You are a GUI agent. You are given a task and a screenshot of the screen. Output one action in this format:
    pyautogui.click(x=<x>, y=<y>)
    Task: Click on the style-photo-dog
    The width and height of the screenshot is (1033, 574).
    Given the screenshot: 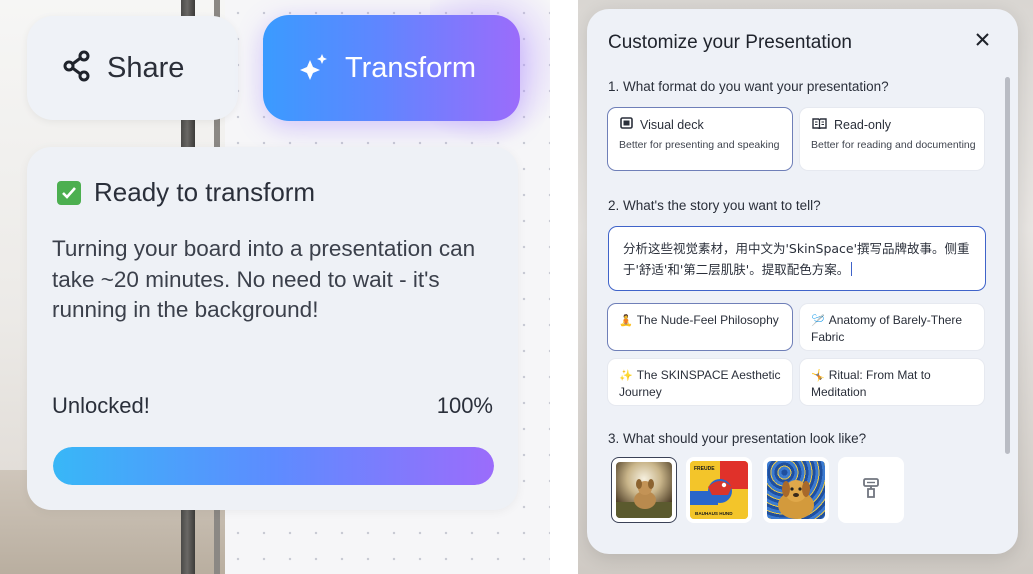 What is the action you would take?
    pyautogui.click(x=644, y=490)
    